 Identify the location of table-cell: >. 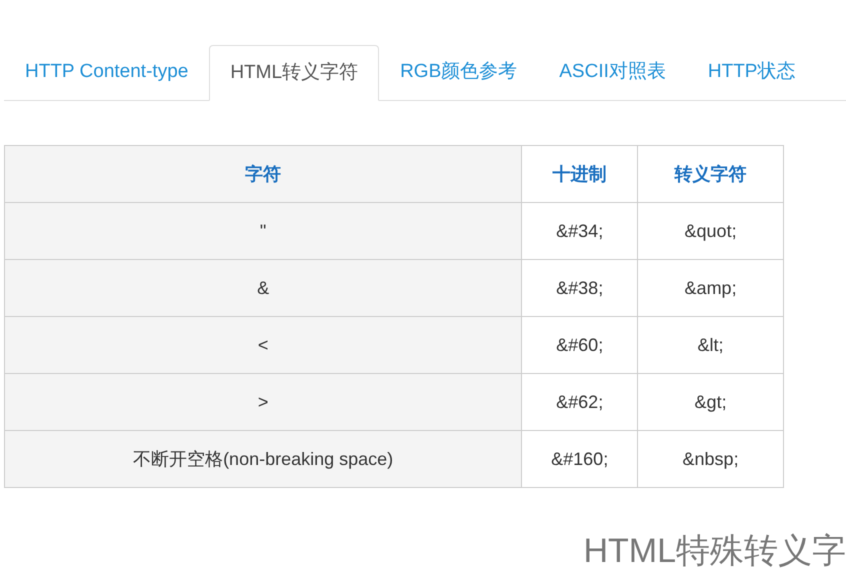
(263, 402).